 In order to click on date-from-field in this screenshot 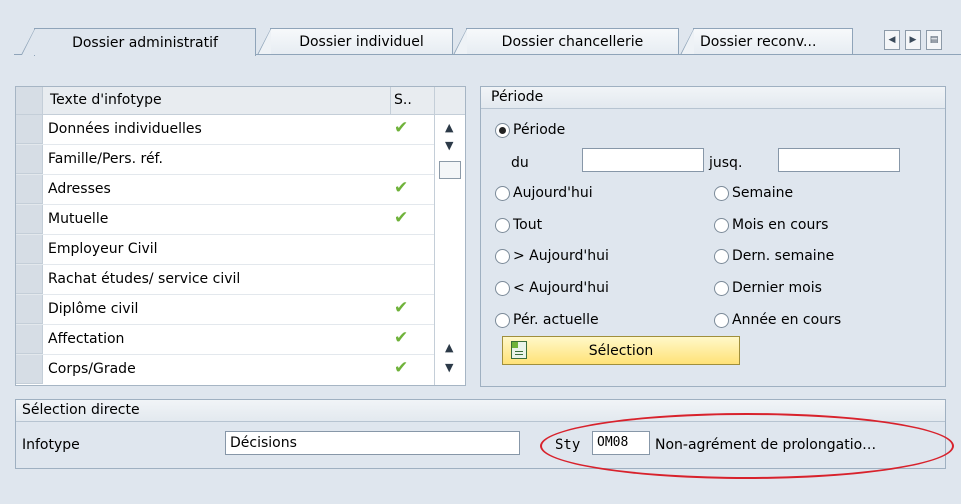, I will do `click(643, 160)`.